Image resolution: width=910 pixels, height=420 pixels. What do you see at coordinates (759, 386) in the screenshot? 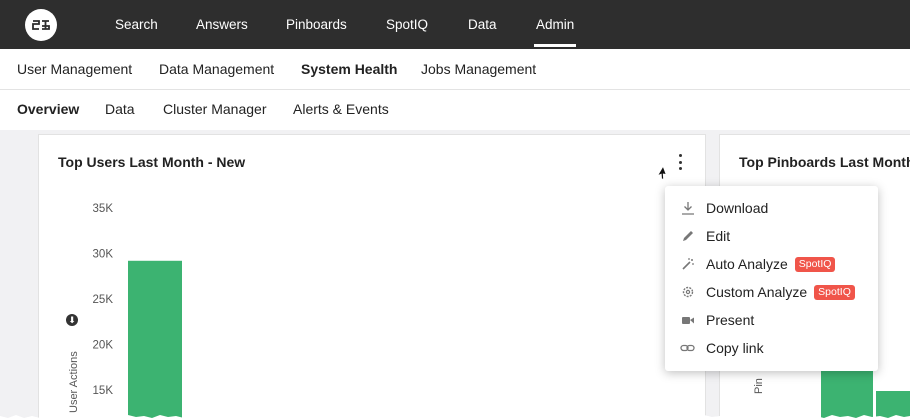
I see `y-axis-label: Pin` at bounding box center [759, 386].